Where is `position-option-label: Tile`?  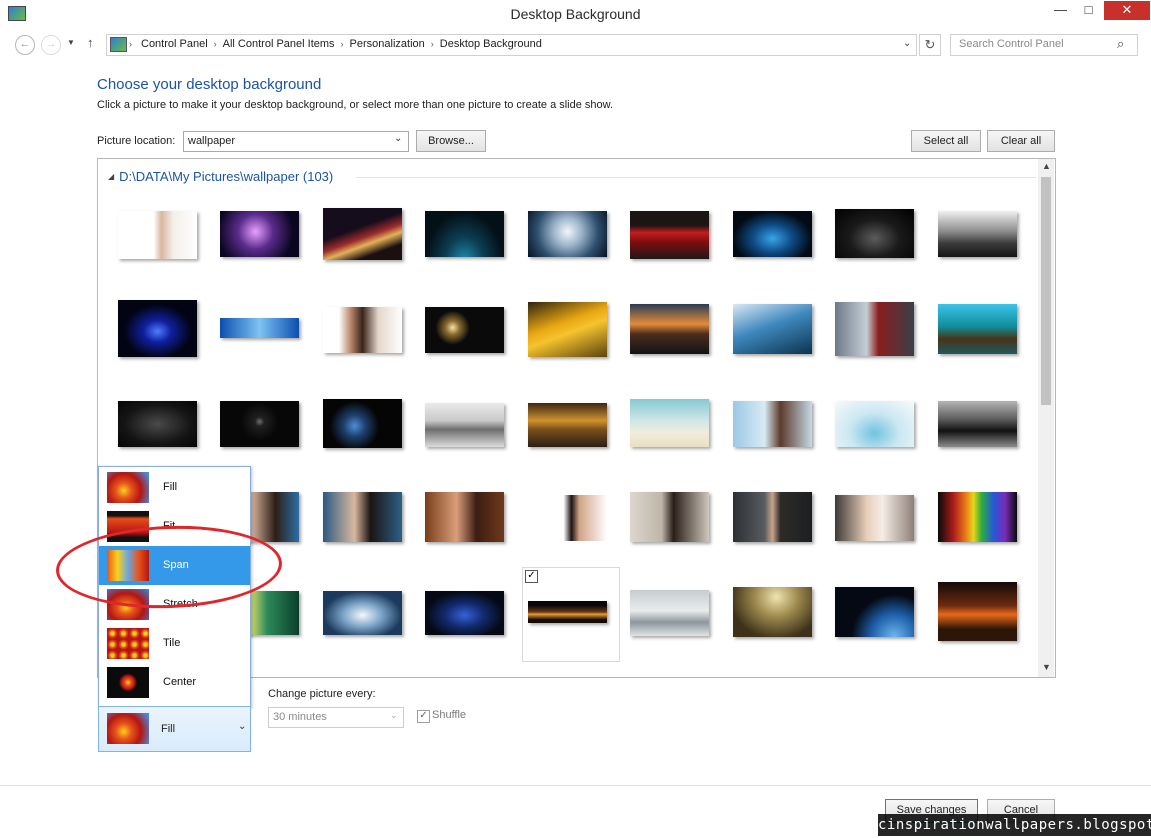 position-option-label: Tile is located at coordinates (172, 643).